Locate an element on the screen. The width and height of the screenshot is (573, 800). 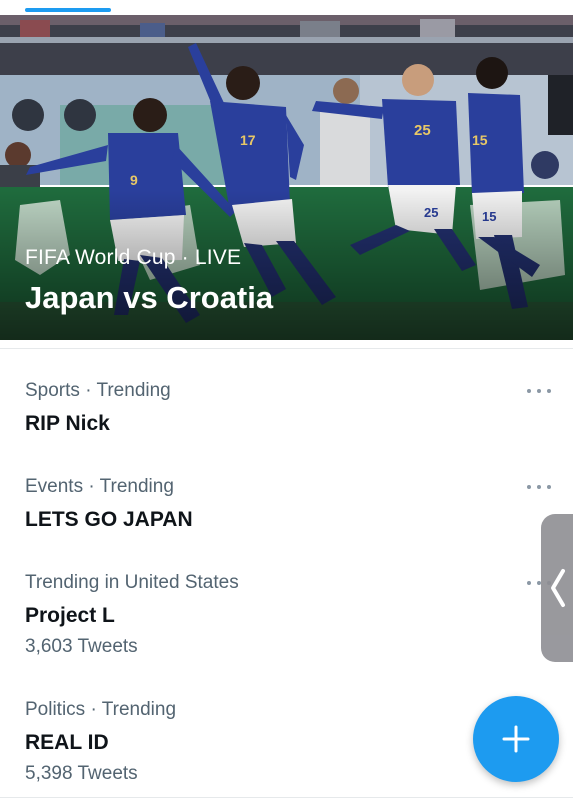
trend-name: Project L is located at coordinates (70, 615).